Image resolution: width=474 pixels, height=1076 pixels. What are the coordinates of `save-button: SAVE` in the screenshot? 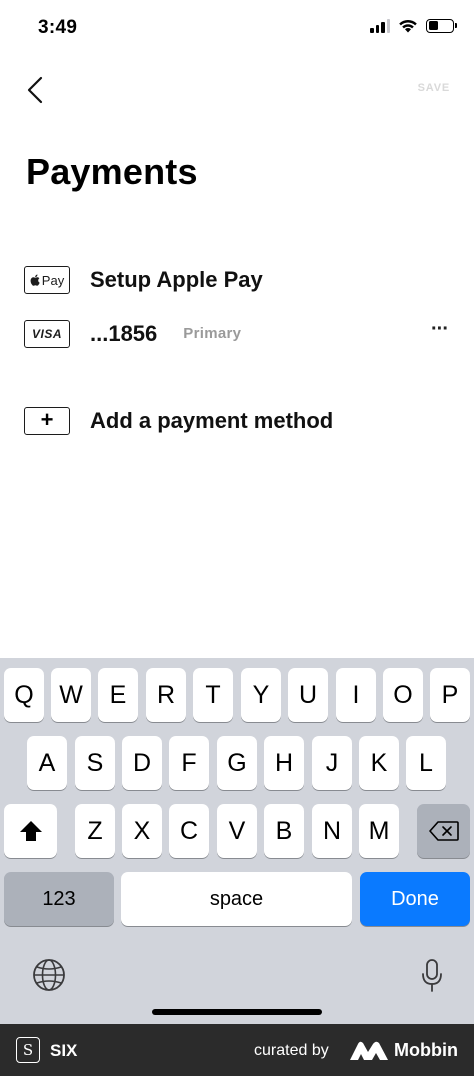 It's located at (434, 88).